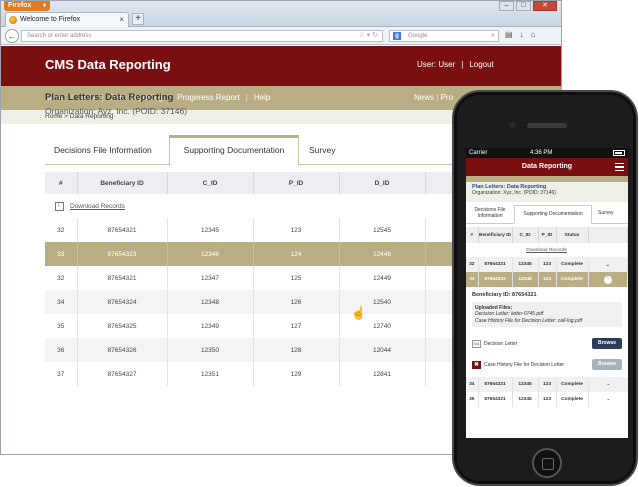  What do you see at coordinates (490, 213) in the screenshot?
I see `mobile-tab-decisions: Decisions File Information` at bounding box center [490, 213].